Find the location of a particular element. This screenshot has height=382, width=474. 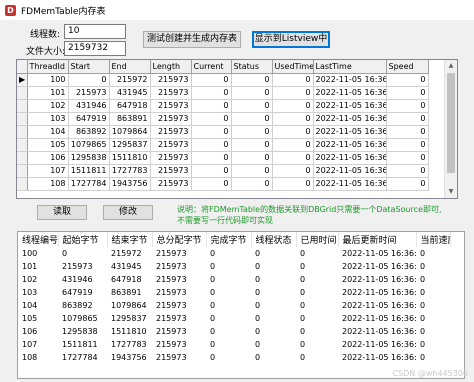

db-grid-cell: 105 is located at coordinates (48, 145).